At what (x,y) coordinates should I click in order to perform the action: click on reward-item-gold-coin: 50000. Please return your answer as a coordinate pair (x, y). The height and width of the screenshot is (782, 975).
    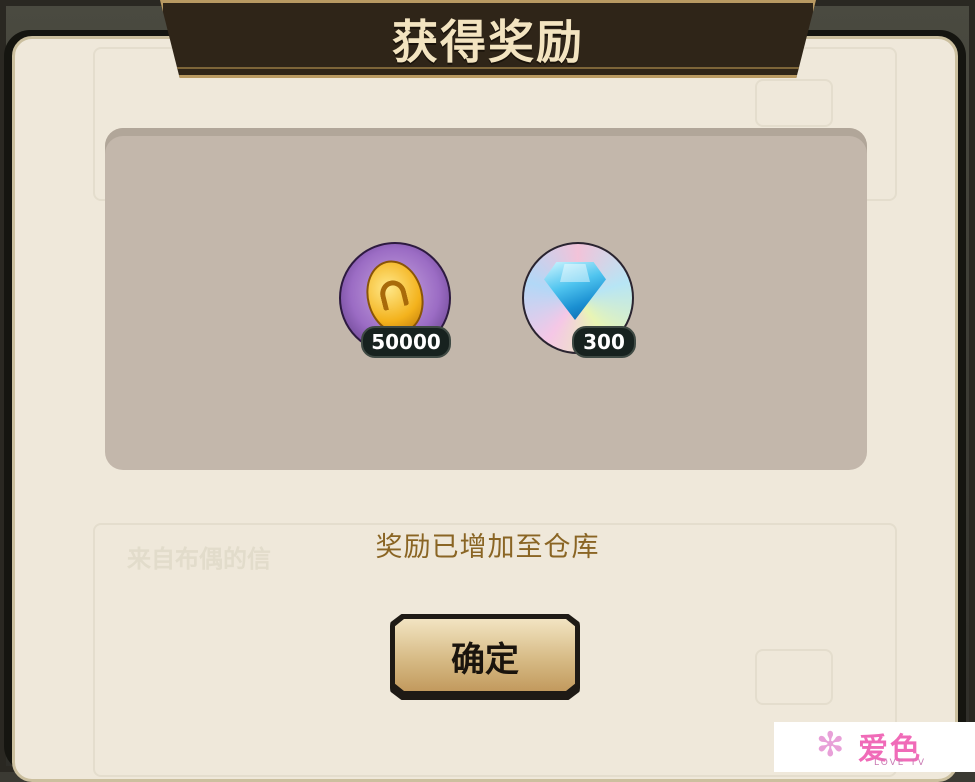
    Looking at the image, I should click on (395, 299).